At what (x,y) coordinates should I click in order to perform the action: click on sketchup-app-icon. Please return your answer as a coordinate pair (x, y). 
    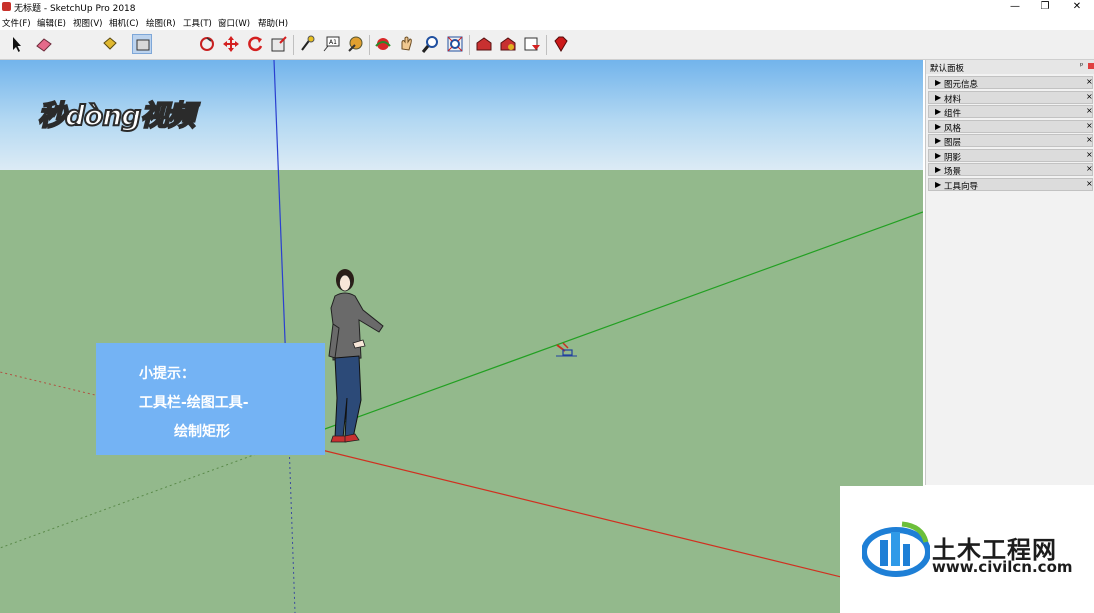
    Looking at the image, I should click on (6, 6).